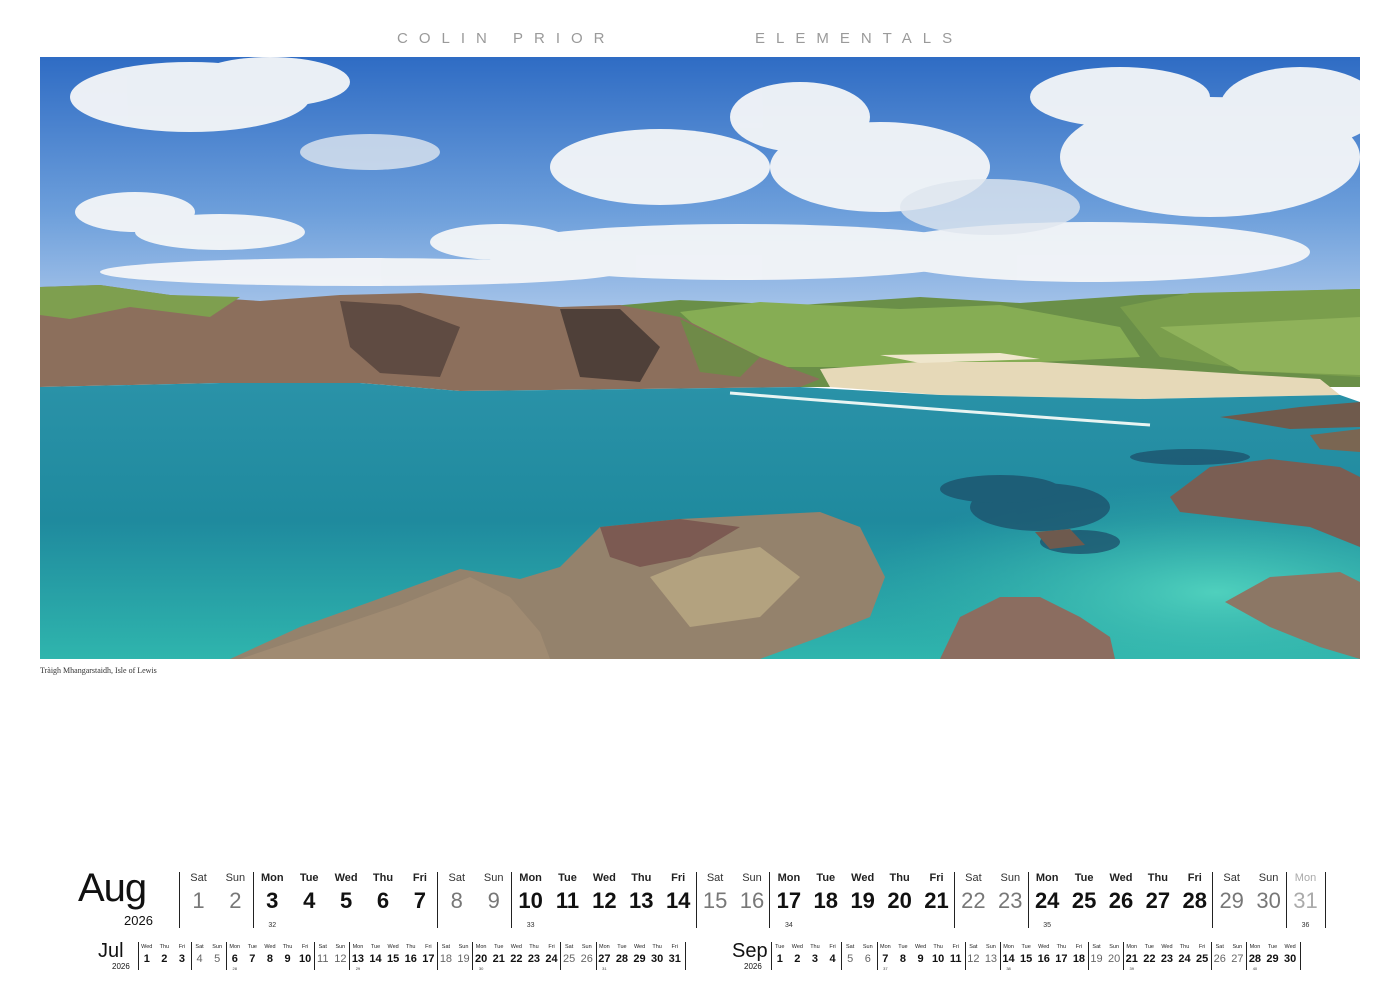  Describe the element at coordinates (715, 900) in the screenshot. I see `day-number: 15` at that location.